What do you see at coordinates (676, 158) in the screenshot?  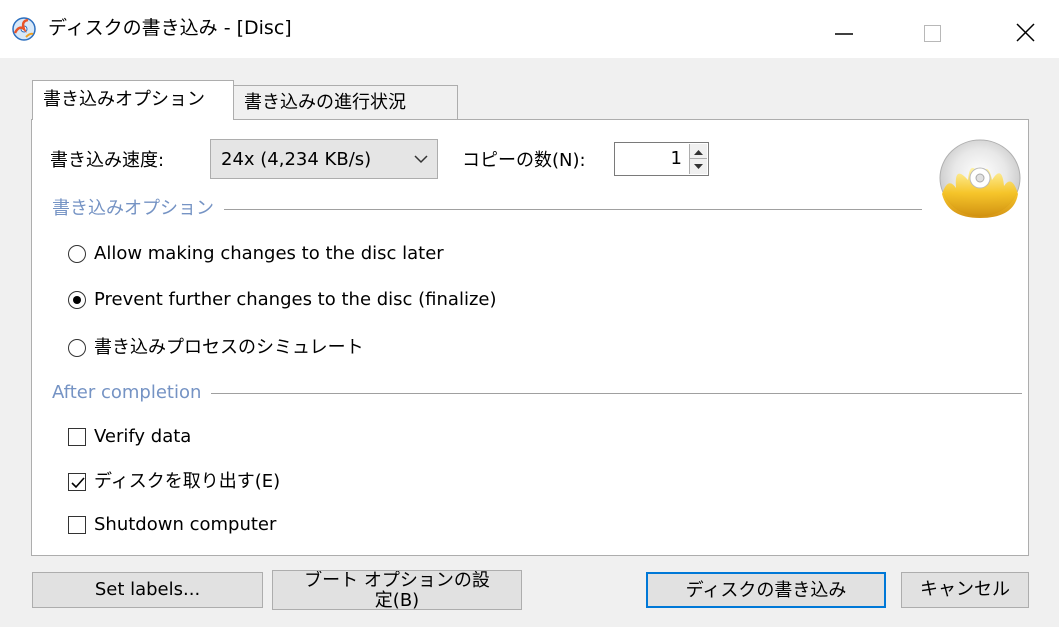 I see `copies-value: 1` at bounding box center [676, 158].